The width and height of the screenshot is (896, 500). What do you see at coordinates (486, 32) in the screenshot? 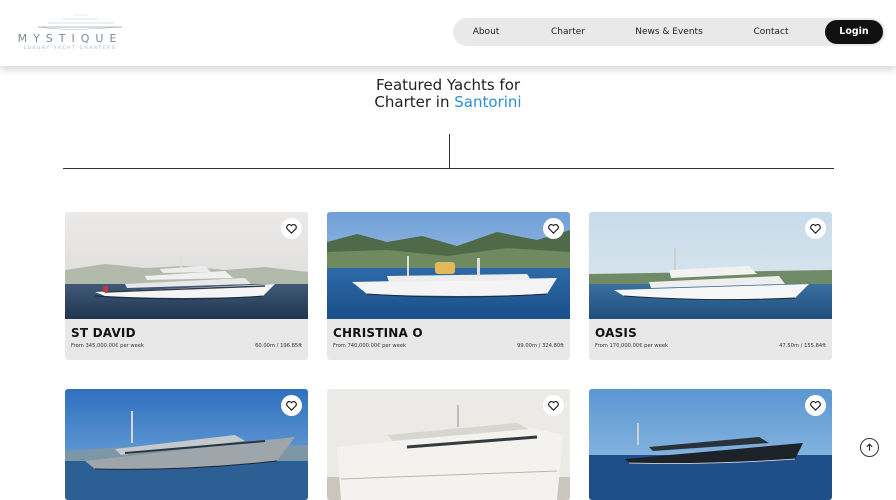
I see `nav-about: About` at bounding box center [486, 32].